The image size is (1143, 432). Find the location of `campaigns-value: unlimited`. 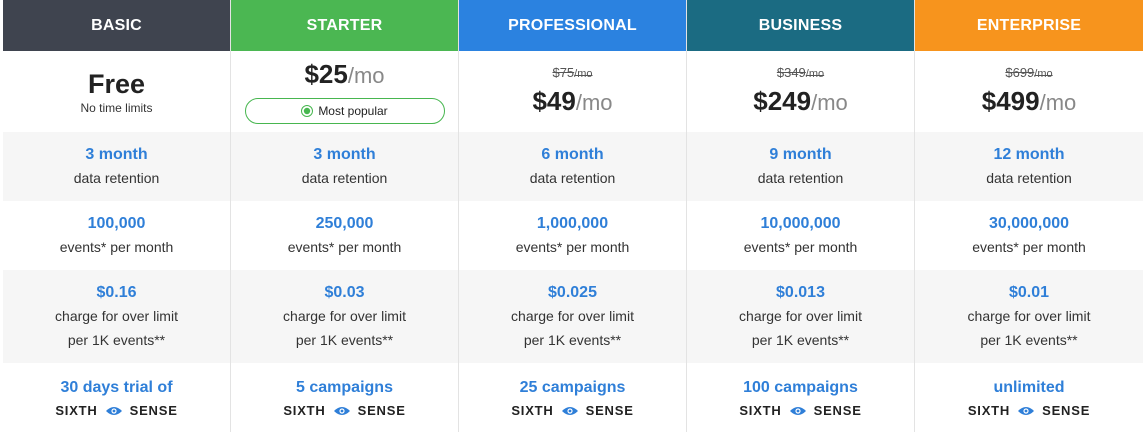

campaigns-value: unlimited is located at coordinates (1029, 387).